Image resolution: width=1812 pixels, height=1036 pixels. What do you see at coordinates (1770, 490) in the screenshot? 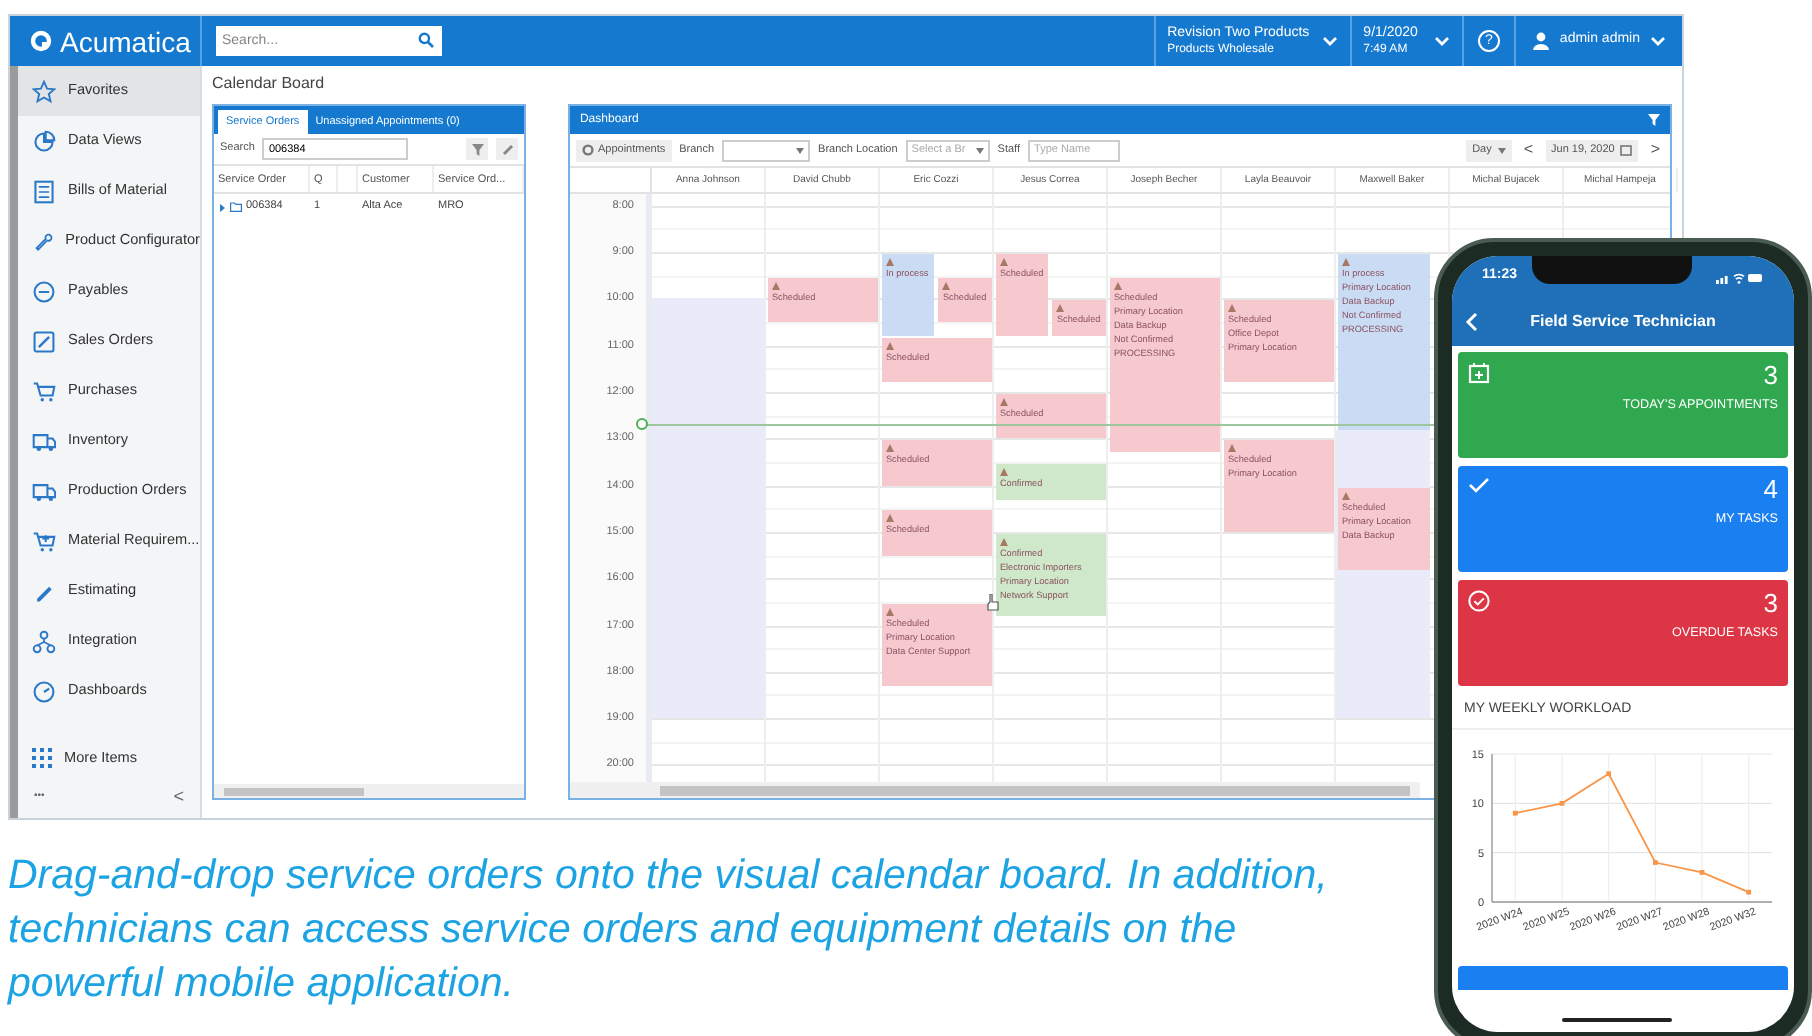
I see `tile-count: 4` at bounding box center [1770, 490].